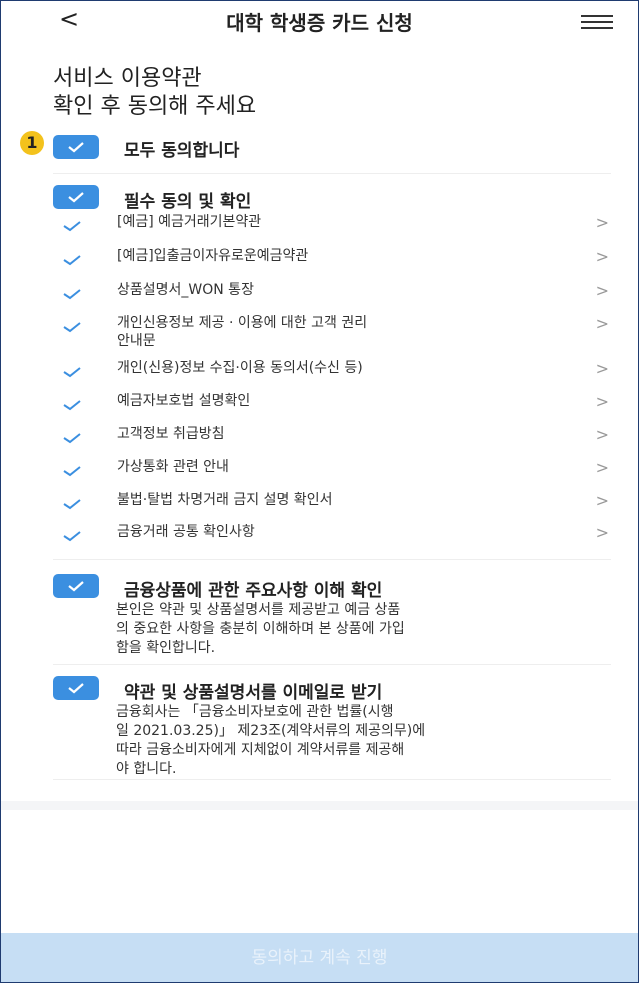  Describe the element at coordinates (146, 769) in the screenshot. I see `desc-line: 야 합니다.` at that location.